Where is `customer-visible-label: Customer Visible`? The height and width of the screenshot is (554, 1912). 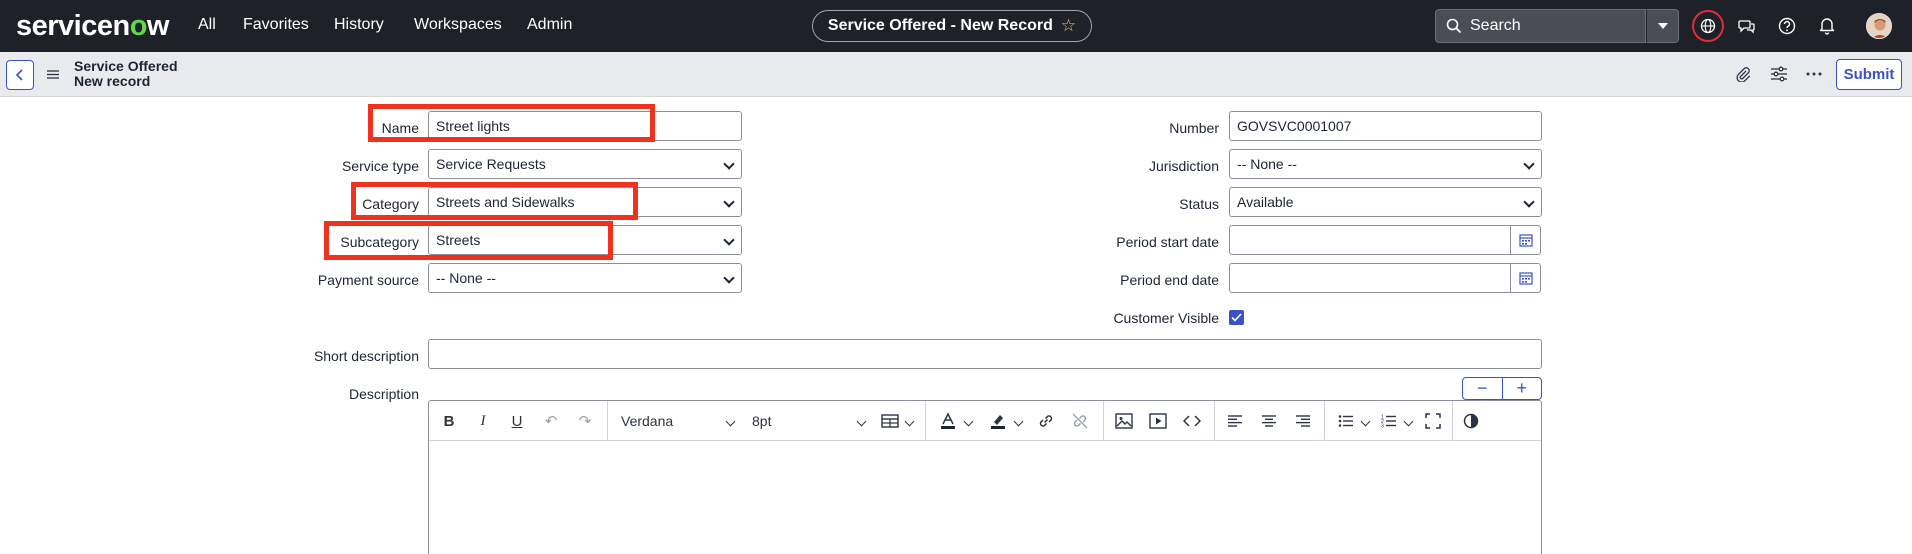 customer-visible-label: Customer Visible is located at coordinates (1166, 318).